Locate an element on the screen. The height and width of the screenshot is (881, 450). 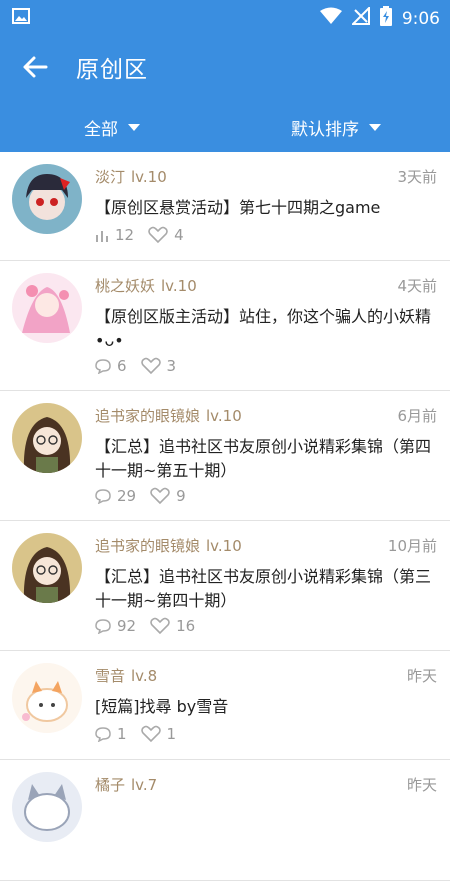
back-arrow-icon is located at coordinates (35, 67).